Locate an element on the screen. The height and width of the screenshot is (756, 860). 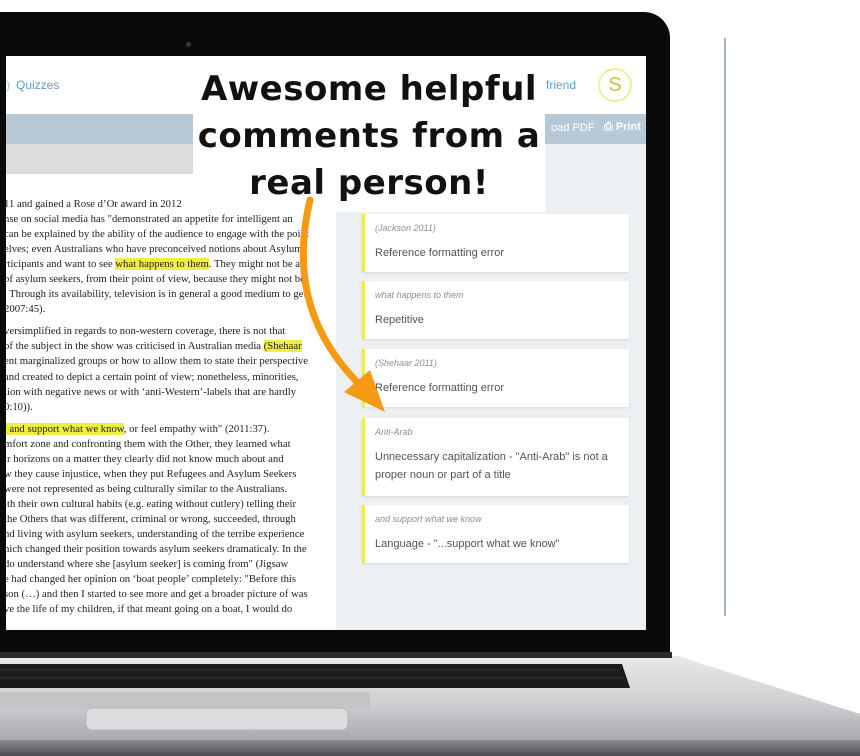
highlighted-text: (Shehaar is located at coordinates (282, 346).